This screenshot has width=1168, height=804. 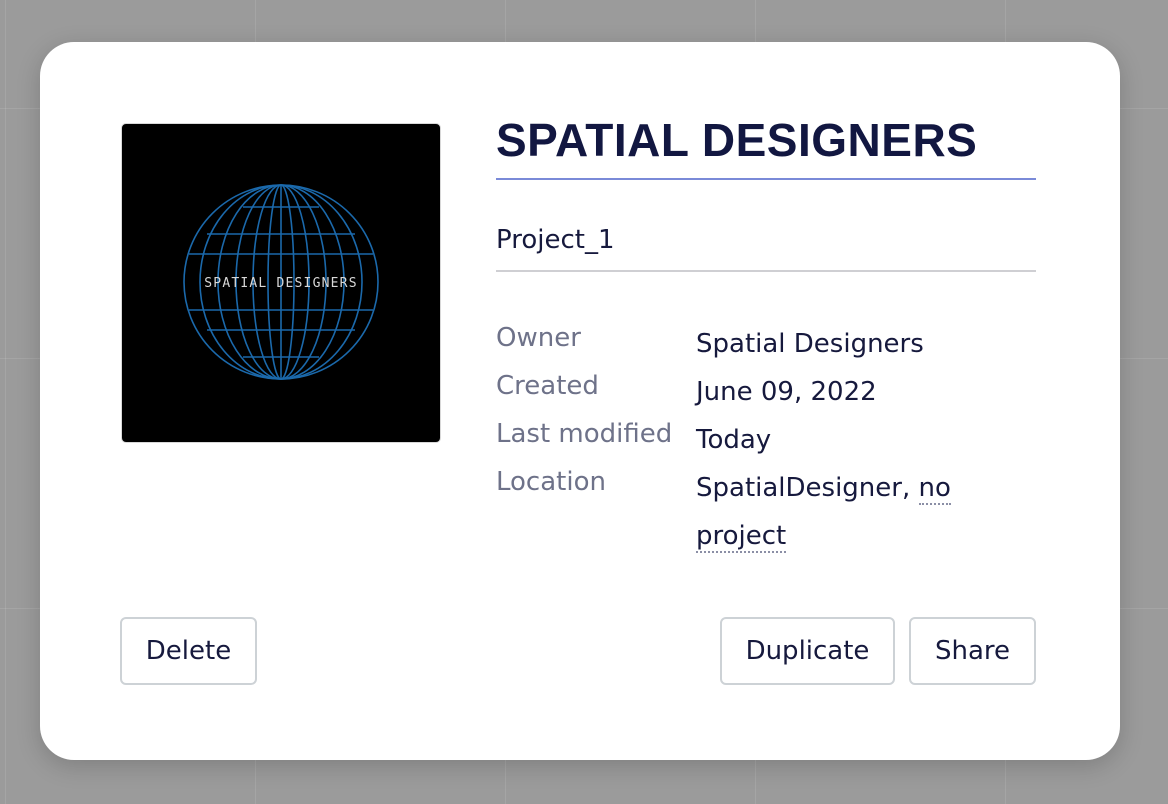 I want to click on project-thumbnail: SPATIAL DESIGNERS, so click(x=281, y=283).